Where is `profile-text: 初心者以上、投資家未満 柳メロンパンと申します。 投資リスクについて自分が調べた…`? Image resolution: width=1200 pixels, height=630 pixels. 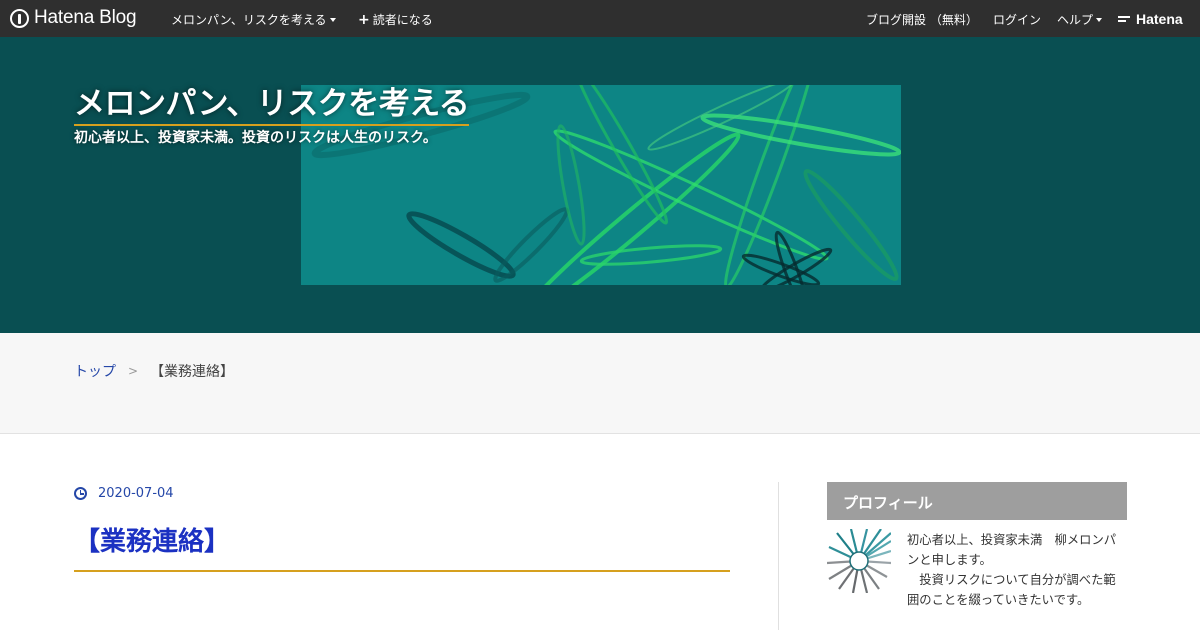
profile-text: 初心者以上、投資家未満 柳メロンパンと申します。 投資リスクについて自分が調べた… is located at coordinates (1017, 570).